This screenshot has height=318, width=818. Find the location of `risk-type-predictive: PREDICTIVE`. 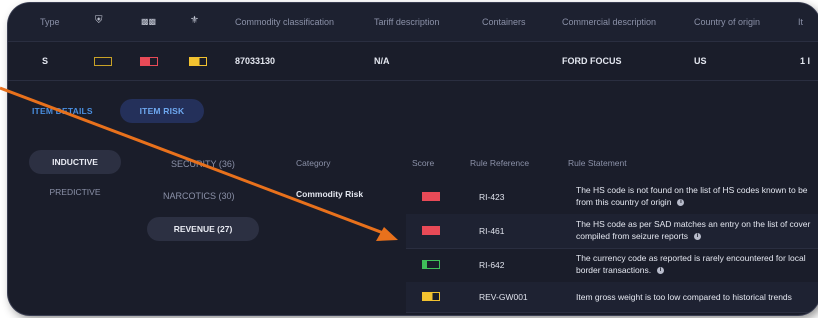

risk-type-predictive: PREDICTIVE is located at coordinates (75, 192).